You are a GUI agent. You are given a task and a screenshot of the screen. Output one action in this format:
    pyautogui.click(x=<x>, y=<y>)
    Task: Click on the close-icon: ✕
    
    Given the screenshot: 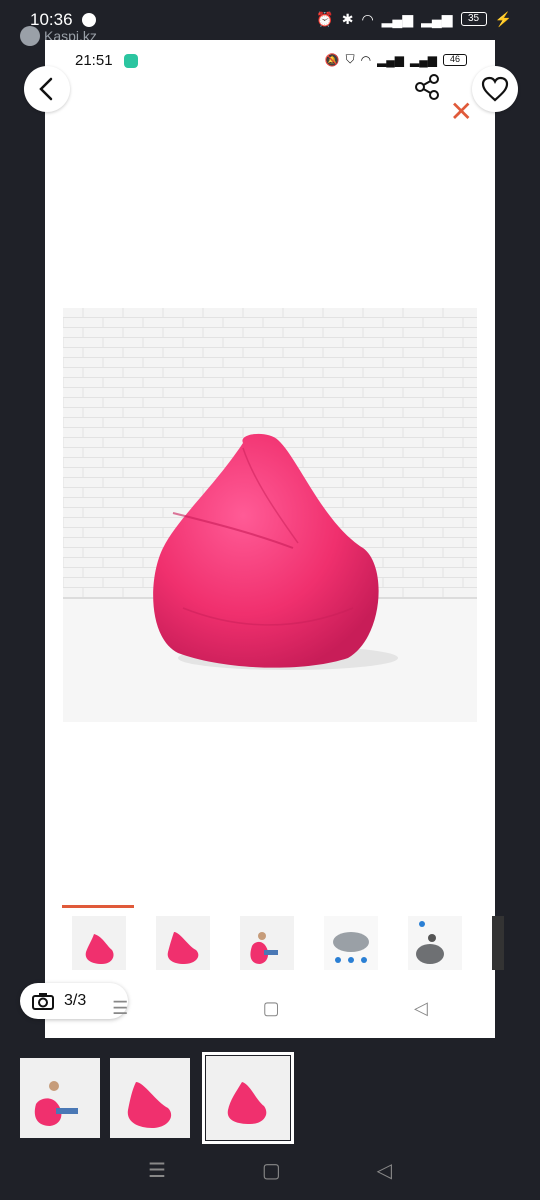 What is the action you would take?
    pyautogui.click(x=461, y=112)
    